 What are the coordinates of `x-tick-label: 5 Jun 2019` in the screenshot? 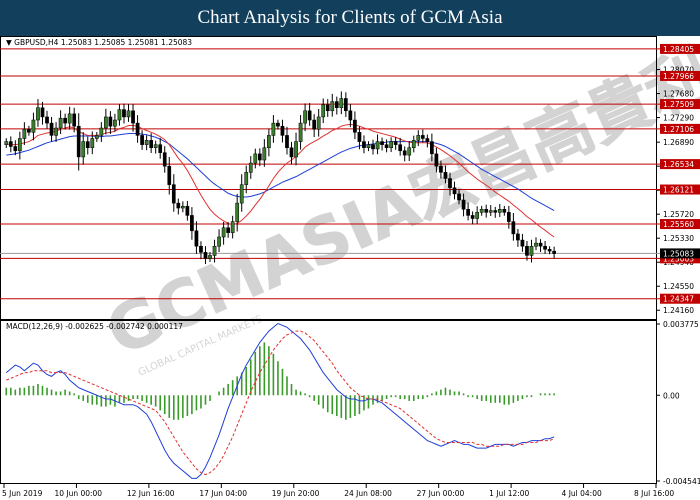 It's located at (22, 493).